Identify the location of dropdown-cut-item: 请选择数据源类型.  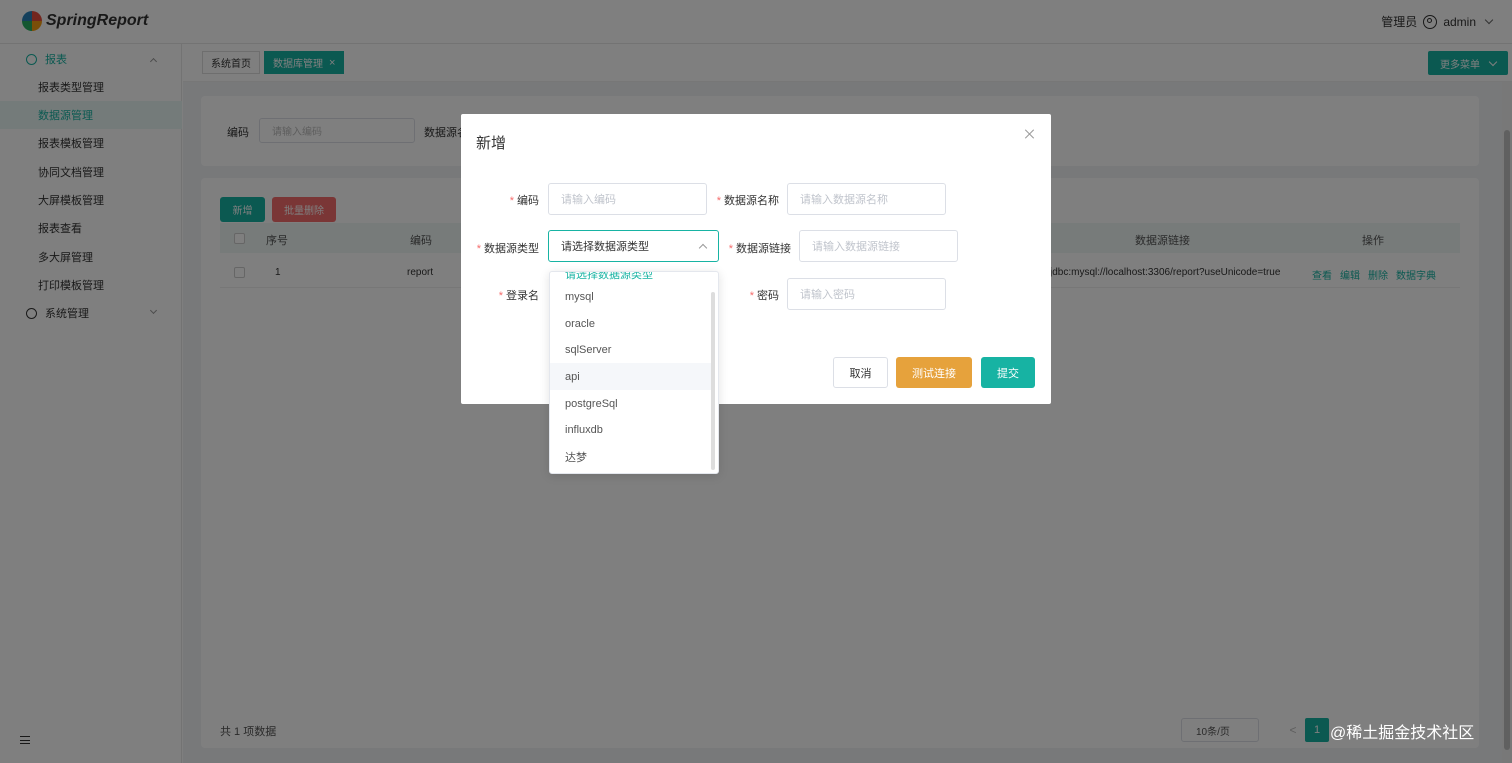
(609, 276).